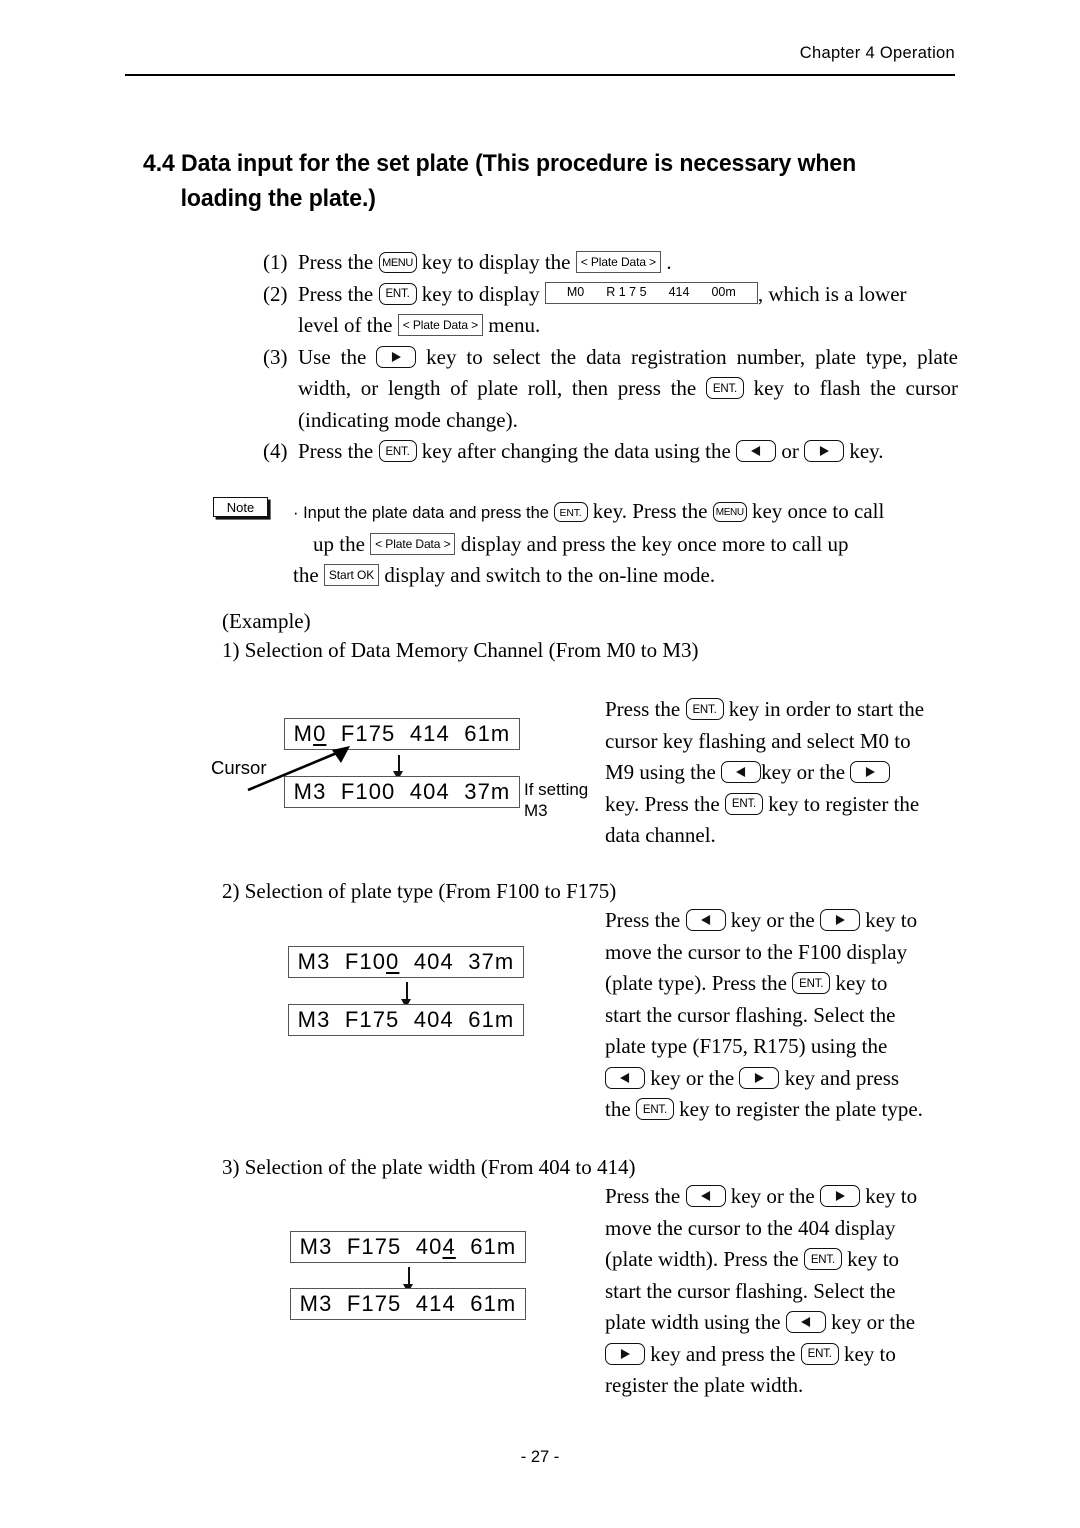 This screenshot has height=1528, width=1080. I want to click on step-3-text-d: key to flash the cursor, so click(850, 388).